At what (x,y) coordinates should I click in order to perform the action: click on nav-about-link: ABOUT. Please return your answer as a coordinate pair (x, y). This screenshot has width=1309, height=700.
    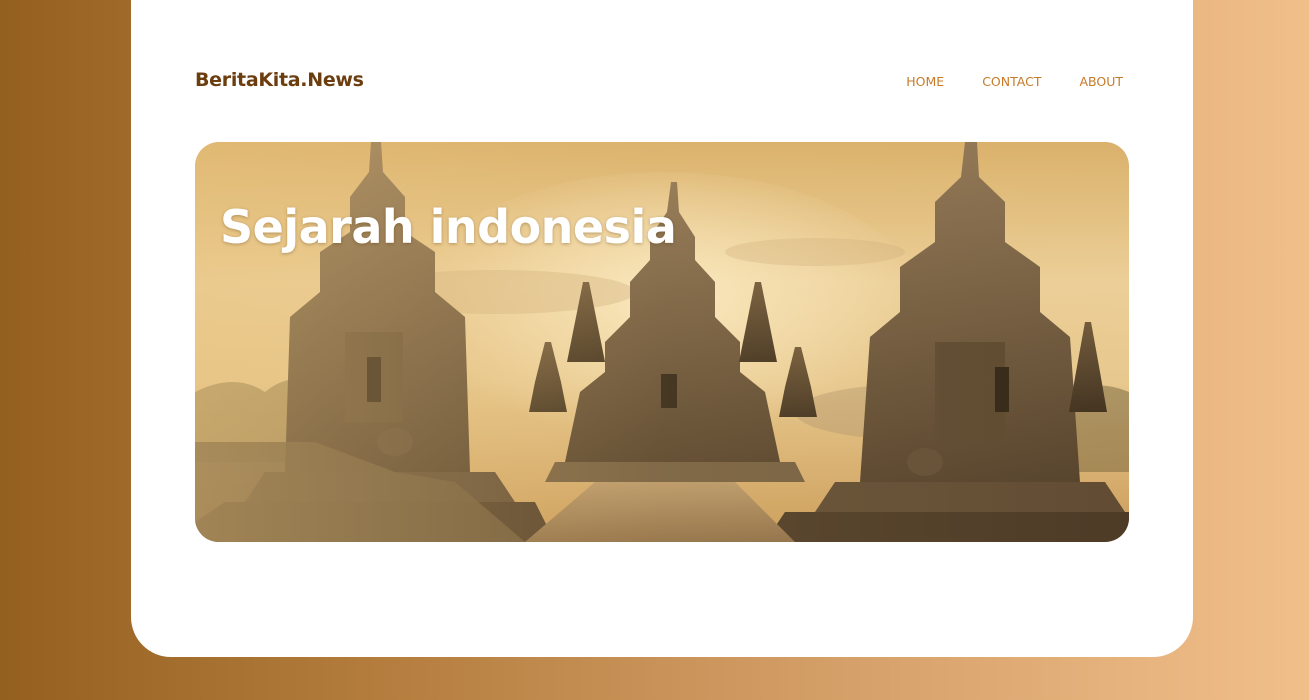
    Looking at the image, I should click on (1101, 81).